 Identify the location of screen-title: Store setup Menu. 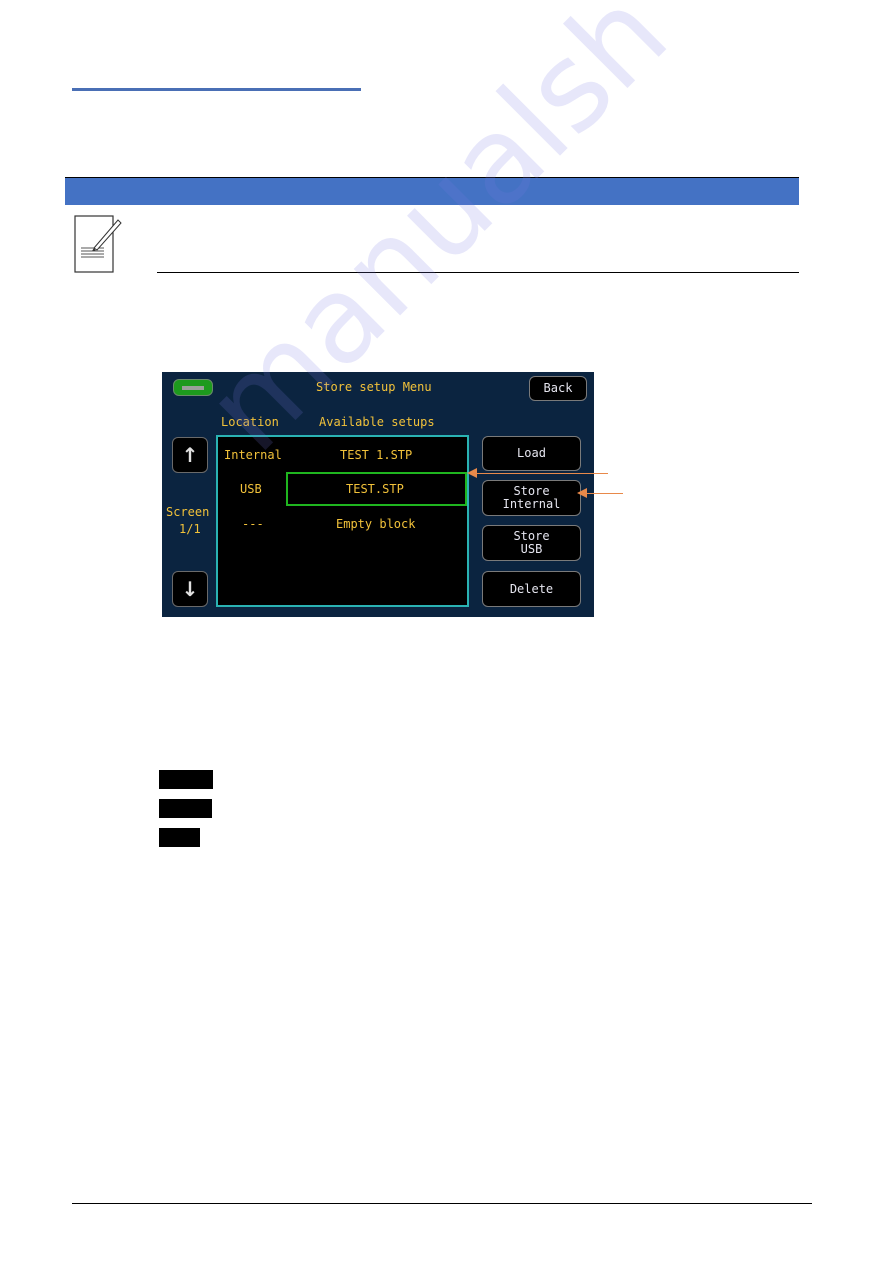
(374, 387).